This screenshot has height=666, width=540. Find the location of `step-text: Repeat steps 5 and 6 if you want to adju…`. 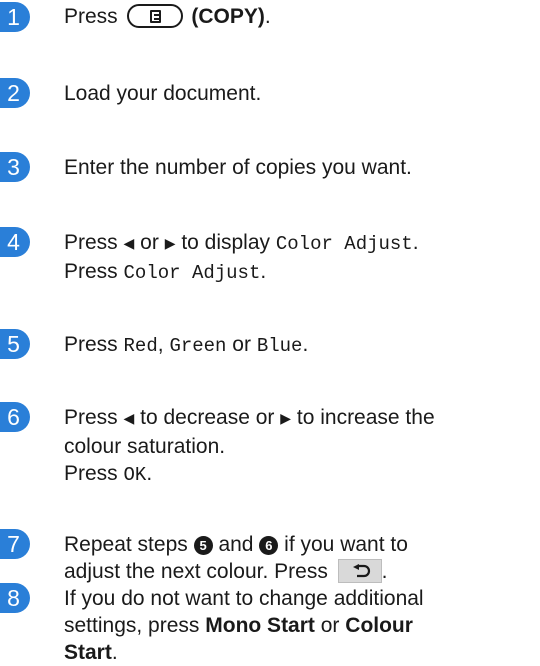

step-text: Repeat steps 5 and 6 if you want to adju… is located at coordinates (236, 558).